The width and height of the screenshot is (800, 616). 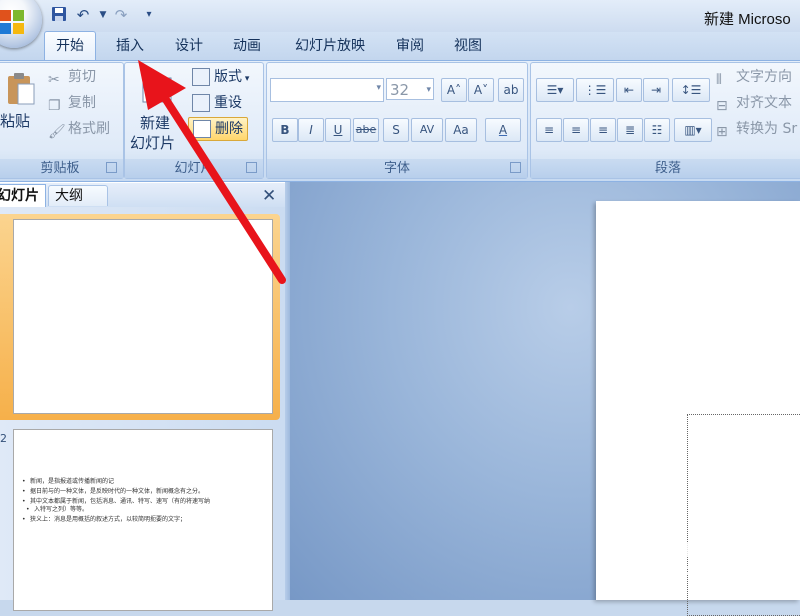 I want to click on new-slide-label-2: 幻灯片, so click(x=153, y=143).